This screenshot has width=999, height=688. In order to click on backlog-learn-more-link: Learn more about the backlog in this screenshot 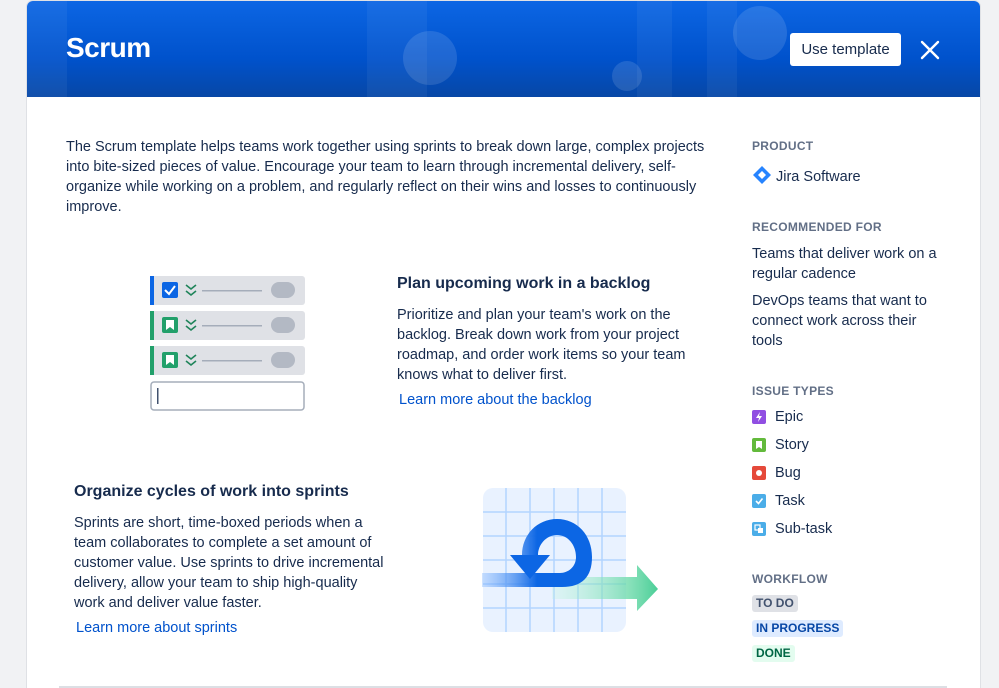, I will do `click(495, 400)`.